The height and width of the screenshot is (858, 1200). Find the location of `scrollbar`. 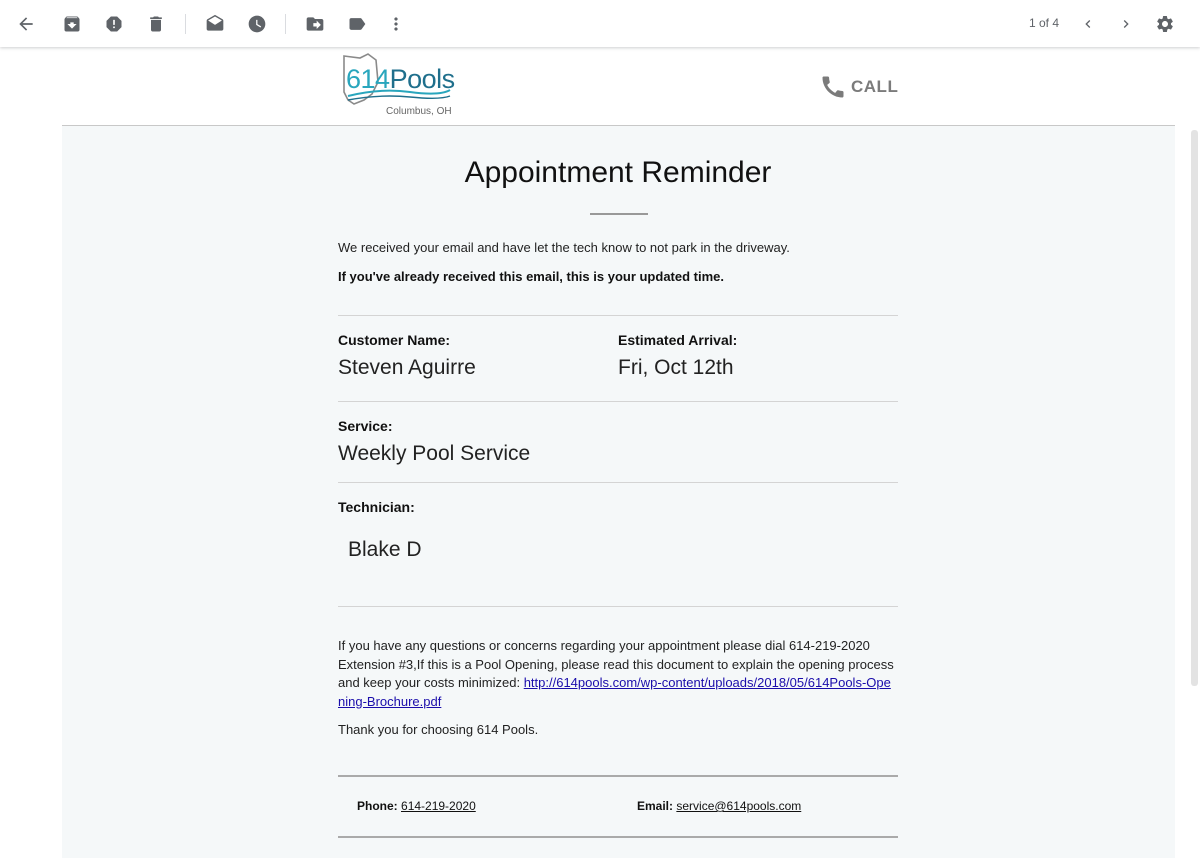

scrollbar is located at coordinates (1194, 408).